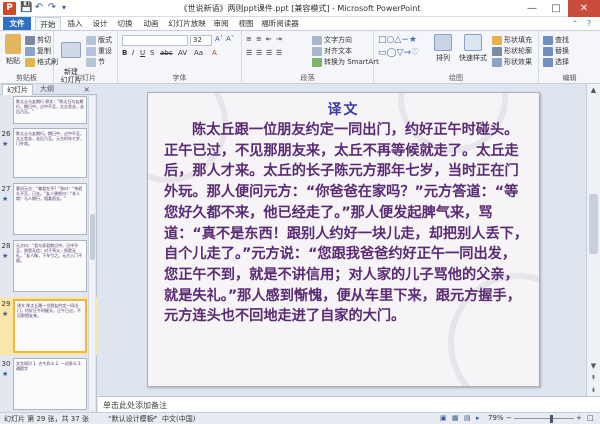  I want to click on tab-outline-panel: 大纲, so click(47, 89).